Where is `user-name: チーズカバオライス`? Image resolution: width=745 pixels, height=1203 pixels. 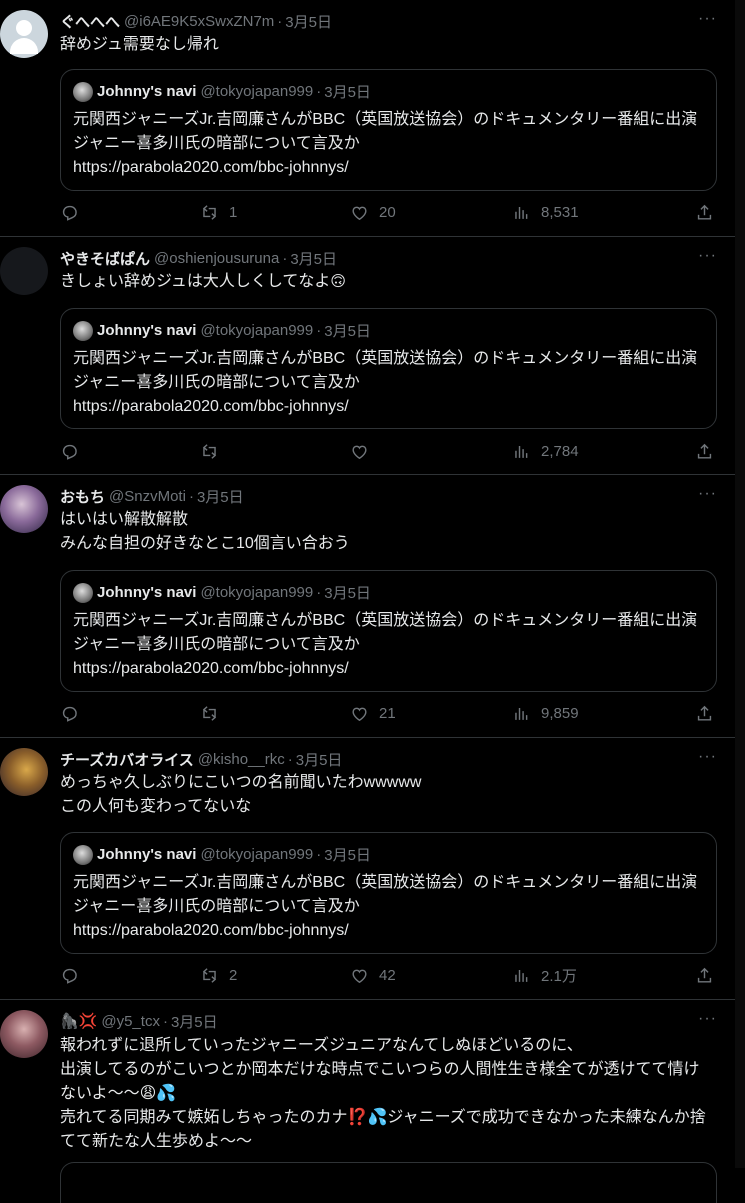 user-name: チーズカバオライス is located at coordinates (127, 759).